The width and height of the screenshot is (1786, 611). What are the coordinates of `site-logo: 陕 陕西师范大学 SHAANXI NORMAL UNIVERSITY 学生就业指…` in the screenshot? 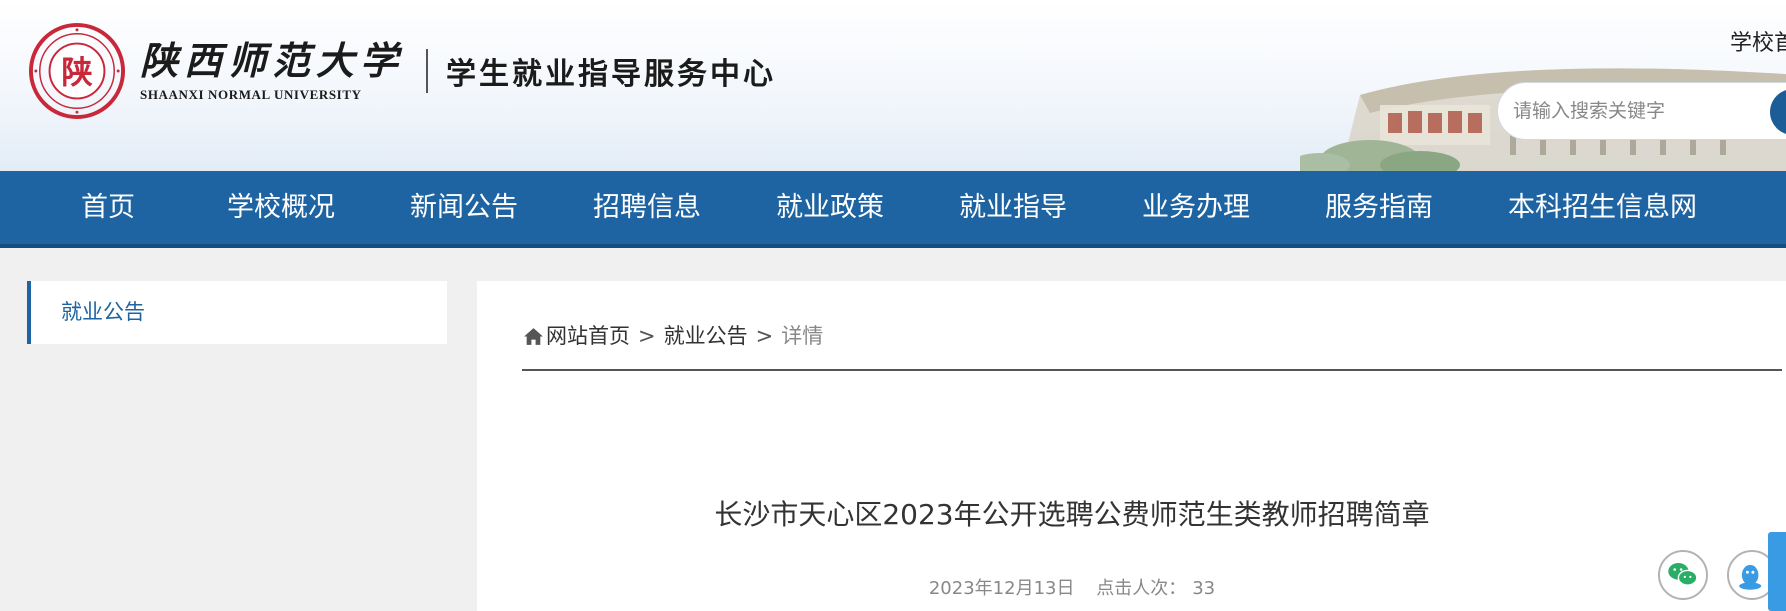 It's located at (402, 71).